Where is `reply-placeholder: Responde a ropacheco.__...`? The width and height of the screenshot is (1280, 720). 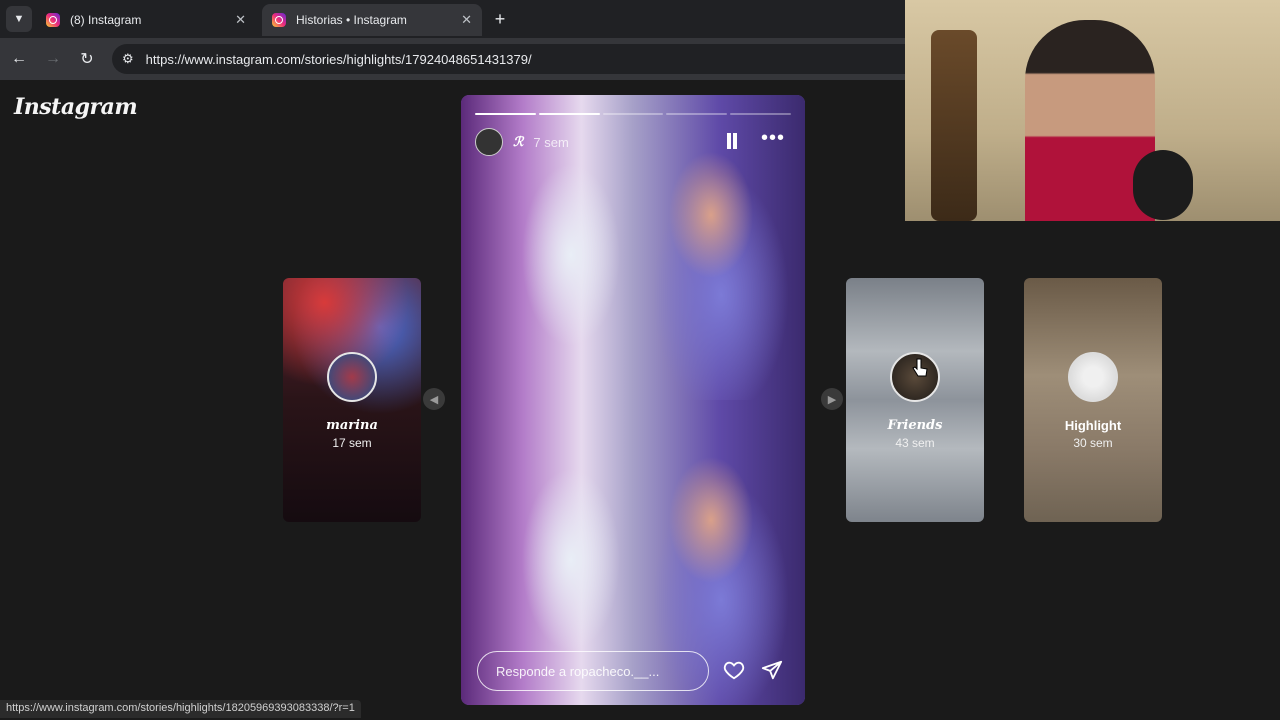 reply-placeholder: Responde a ropacheco.__... is located at coordinates (578, 671).